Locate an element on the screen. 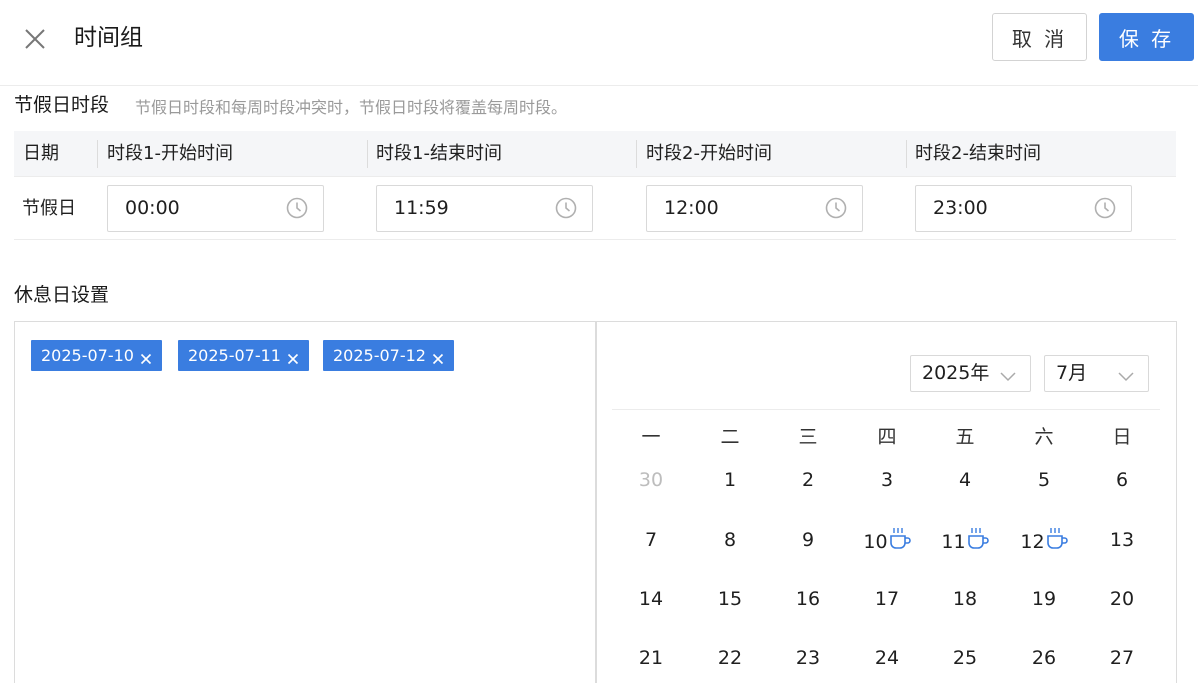 Image resolution: width=1198 pixels, height=683 pixels. time-value: 11:59 is located at coordinates (421, 208).